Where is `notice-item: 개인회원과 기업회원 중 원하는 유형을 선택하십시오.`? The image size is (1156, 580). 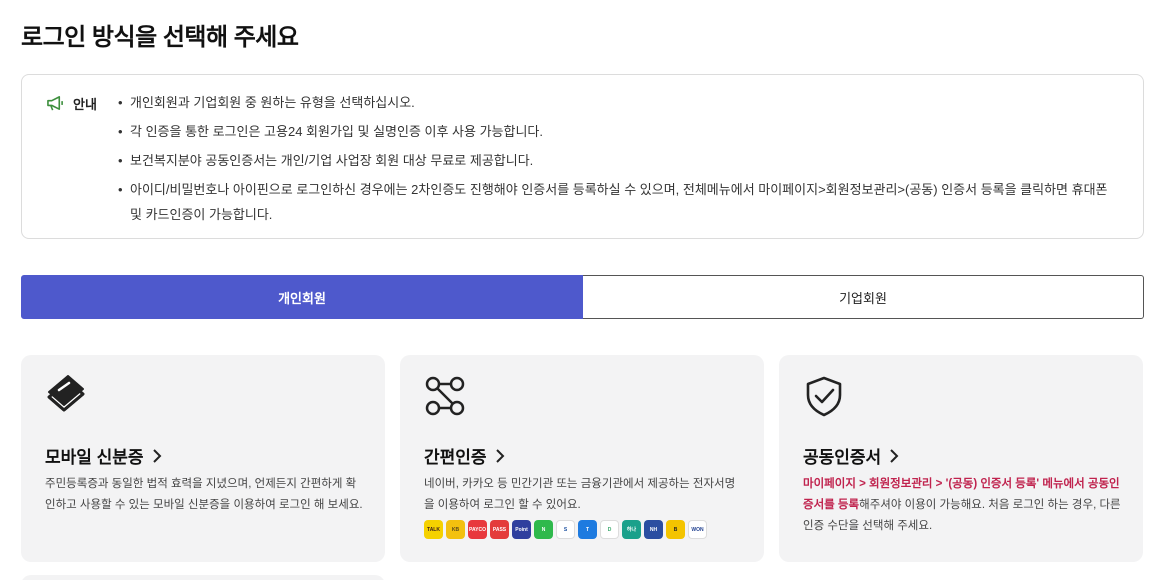
notice-item: 개인회원과 기업회원 중 원하는 유형을 선택하십시오. is located at coordinates (618, 102).